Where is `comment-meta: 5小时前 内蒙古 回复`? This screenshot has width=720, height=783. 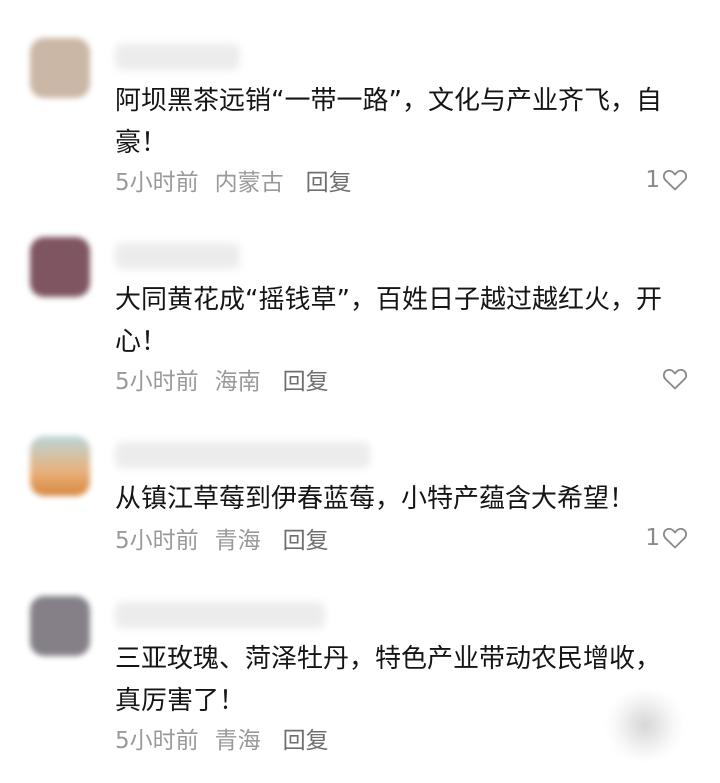 comment-meta: 5小时前 内蒙古 回复 is located at coordinates (233, 180).